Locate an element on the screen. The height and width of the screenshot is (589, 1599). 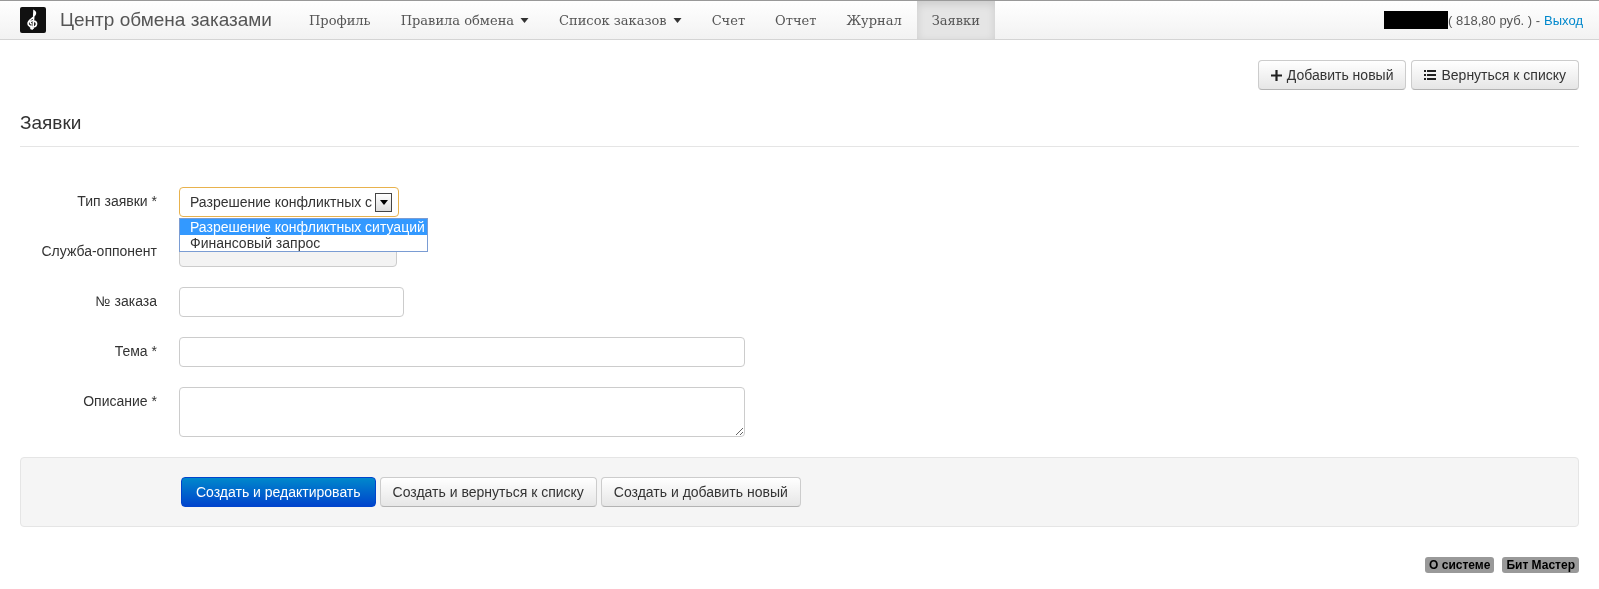
footer-label: Бит Мастер is located at coordinates (1540, 565).